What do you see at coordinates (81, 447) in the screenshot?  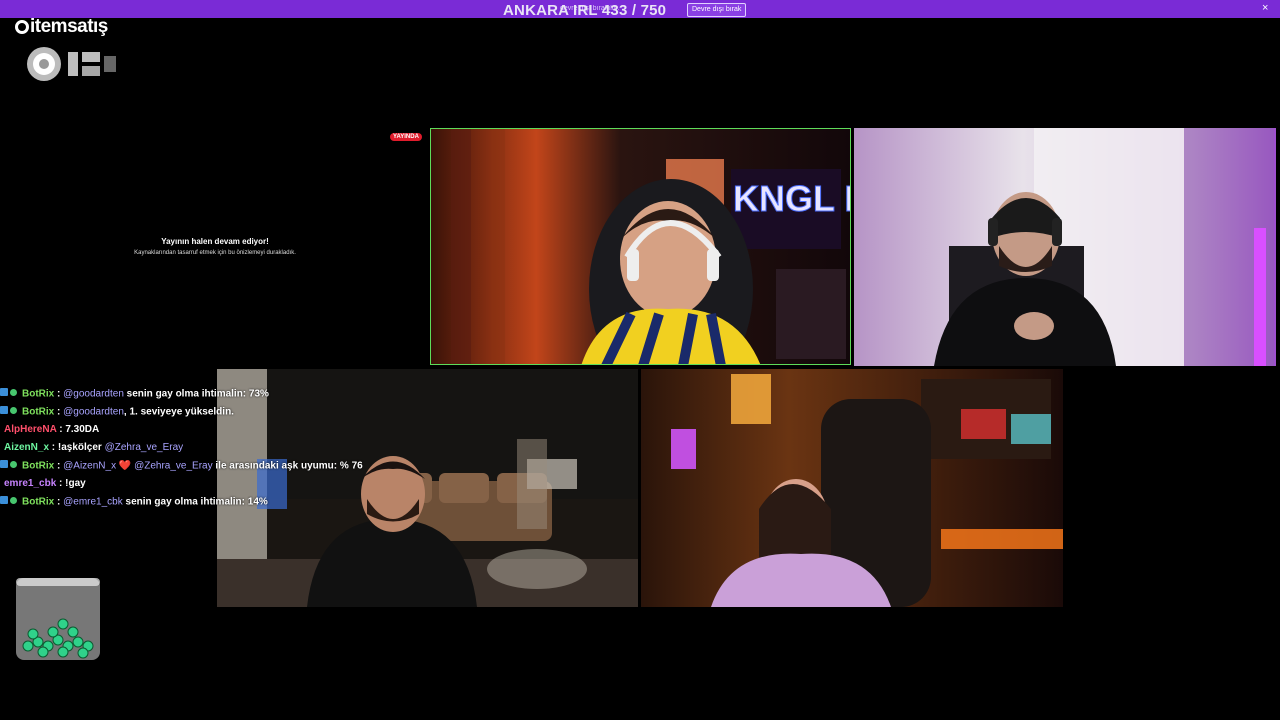 I see `chat-command: !aşkölçer` at bounding box center [81, 447].